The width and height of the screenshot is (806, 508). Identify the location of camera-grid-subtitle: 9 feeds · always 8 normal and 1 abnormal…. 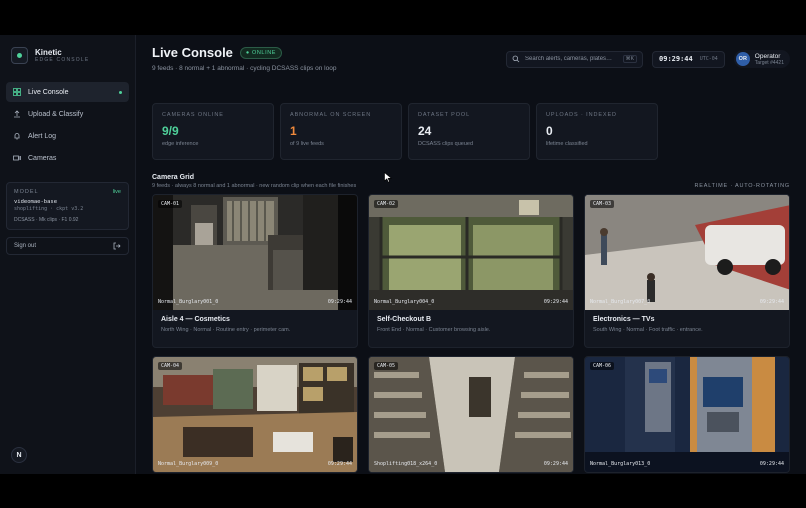
(254, 186).